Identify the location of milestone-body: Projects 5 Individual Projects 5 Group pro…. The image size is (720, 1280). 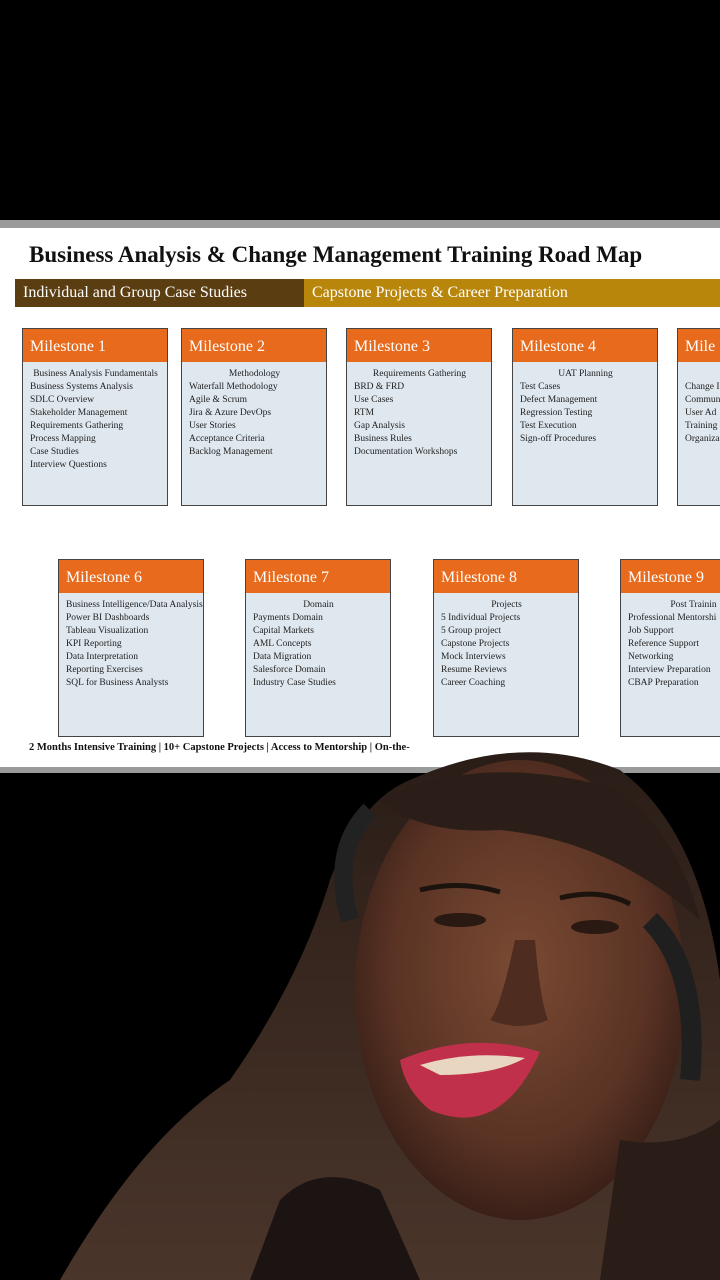
(506, 641).